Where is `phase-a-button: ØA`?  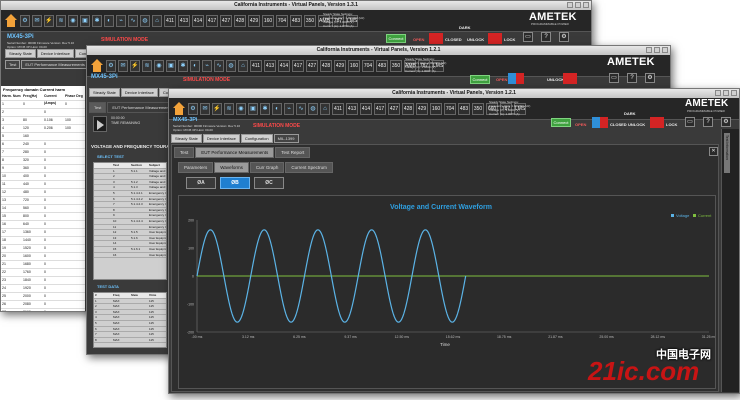
phase-a-button: ØA is located at coordinates (201, 183).